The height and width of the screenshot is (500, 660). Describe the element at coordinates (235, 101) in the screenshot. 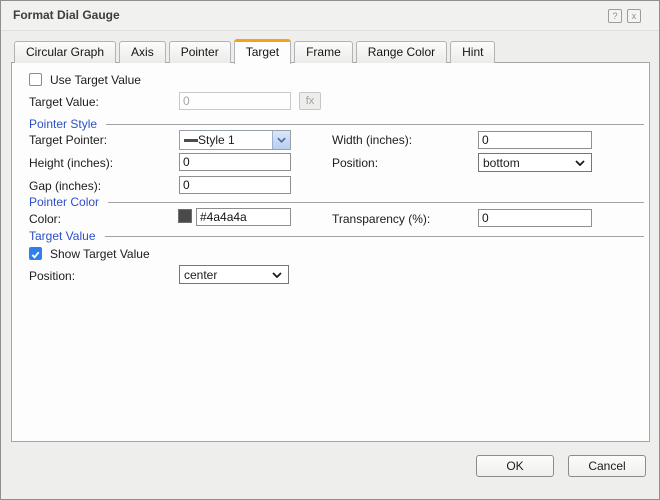

I see `target-value-input` at that location.